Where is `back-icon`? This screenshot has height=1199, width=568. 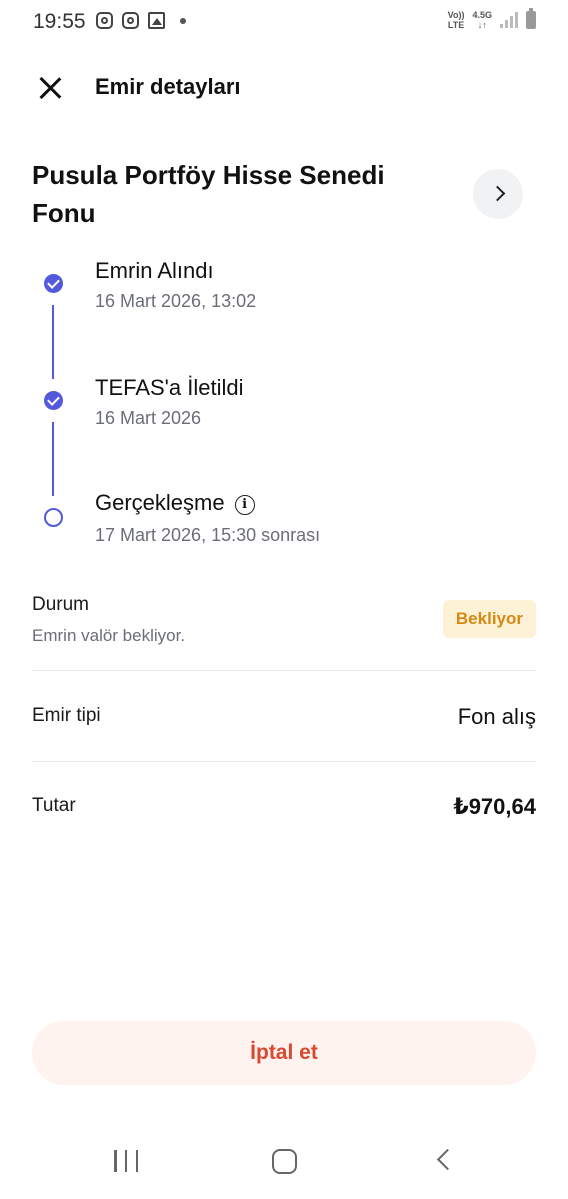 back-icon is located at coordinates (447, 1159).